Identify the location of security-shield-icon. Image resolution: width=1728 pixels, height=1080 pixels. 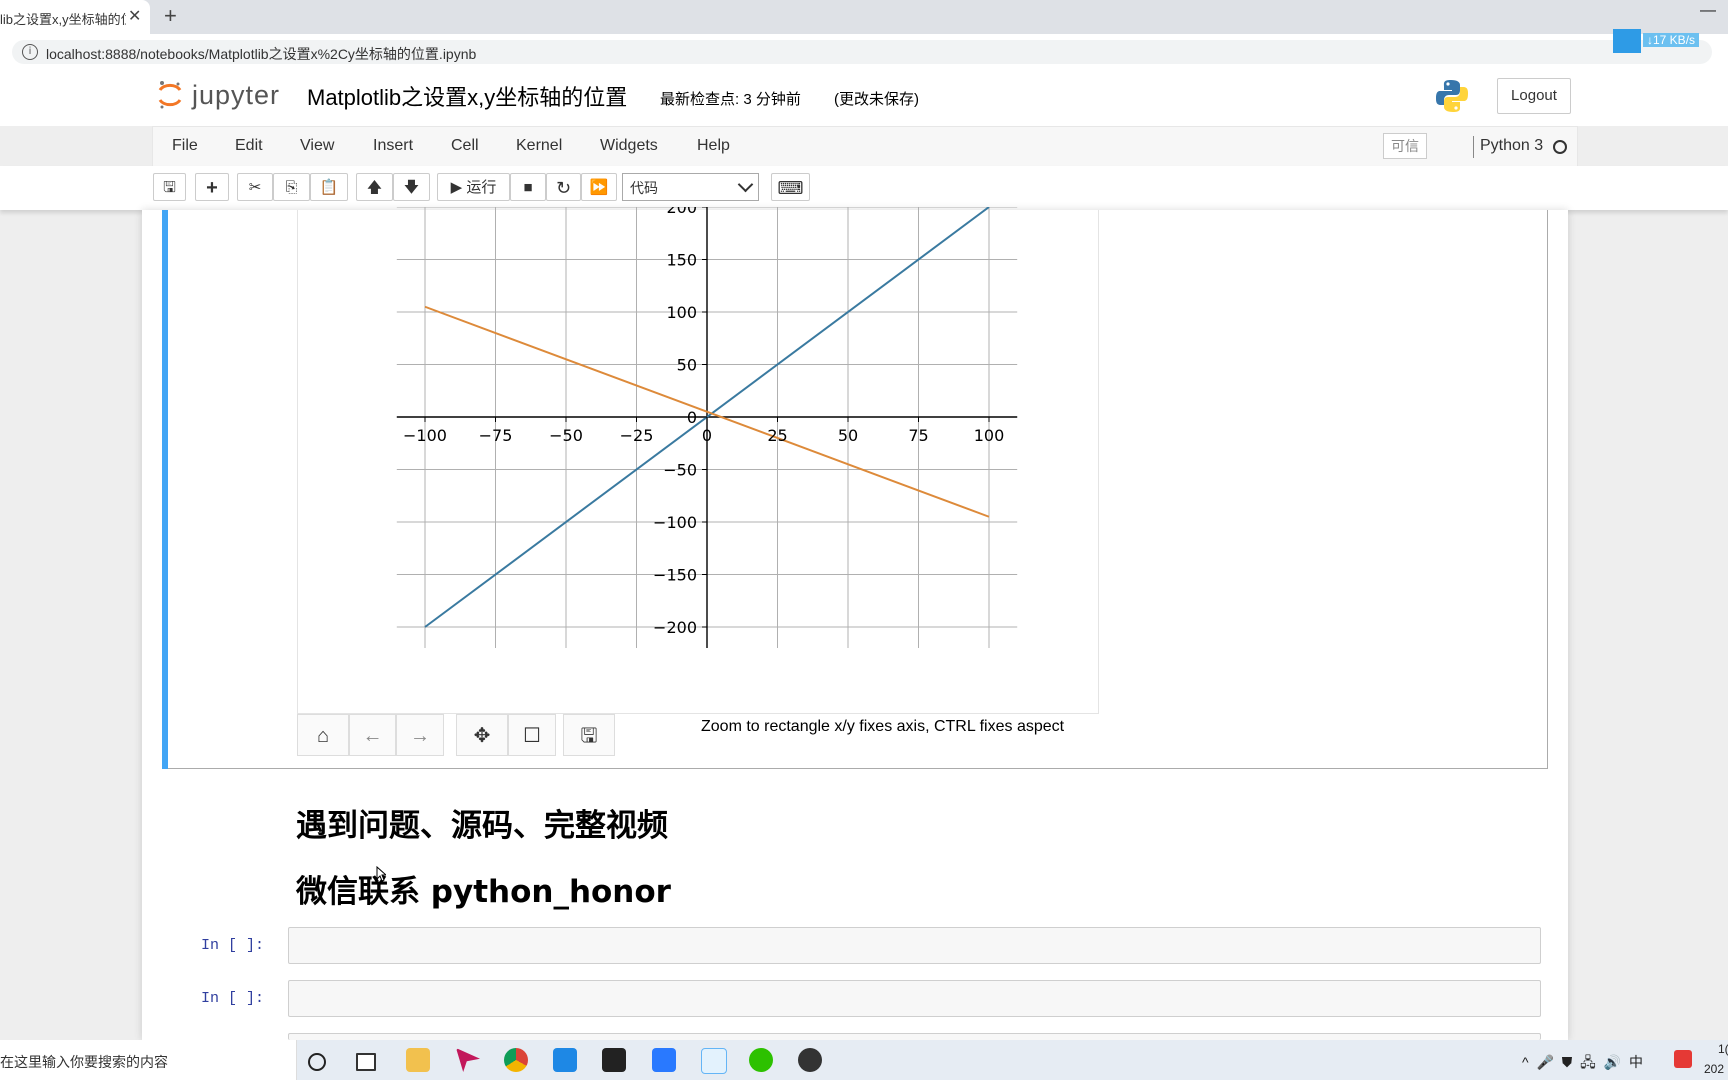
(565, 1060).